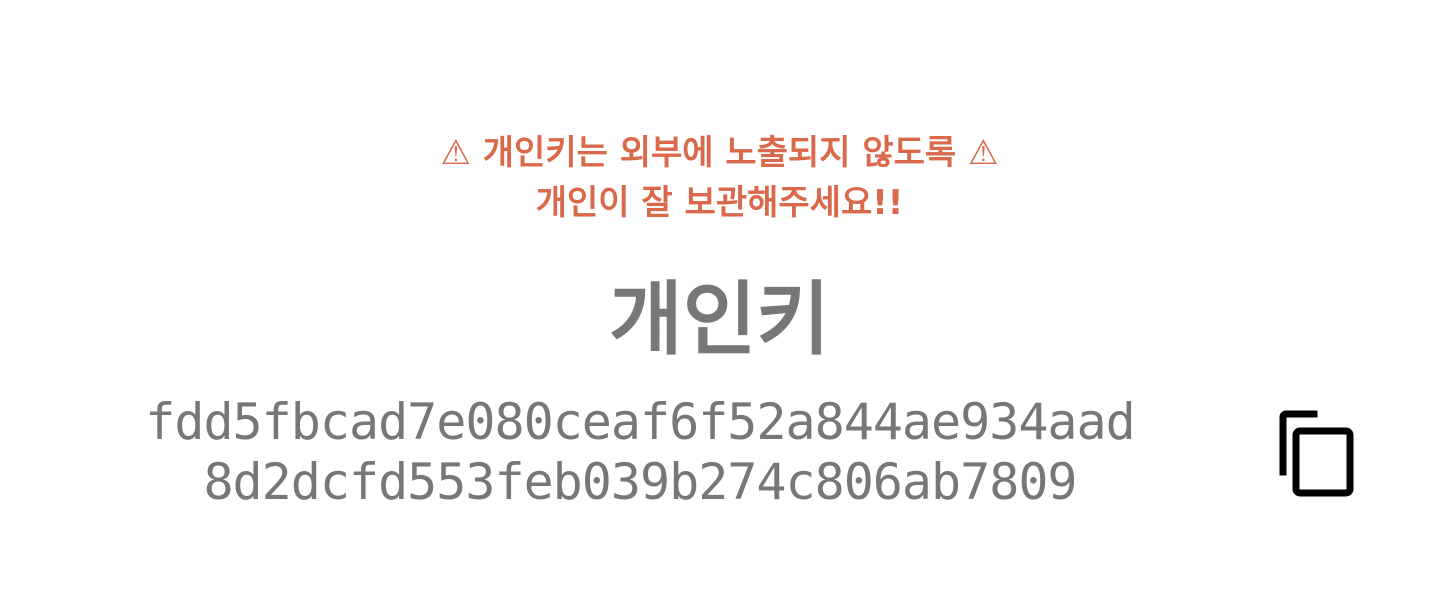 The width and height of the screenshot is (1439, 613). I want to click on page-title: 개인키, so click(719, 319).